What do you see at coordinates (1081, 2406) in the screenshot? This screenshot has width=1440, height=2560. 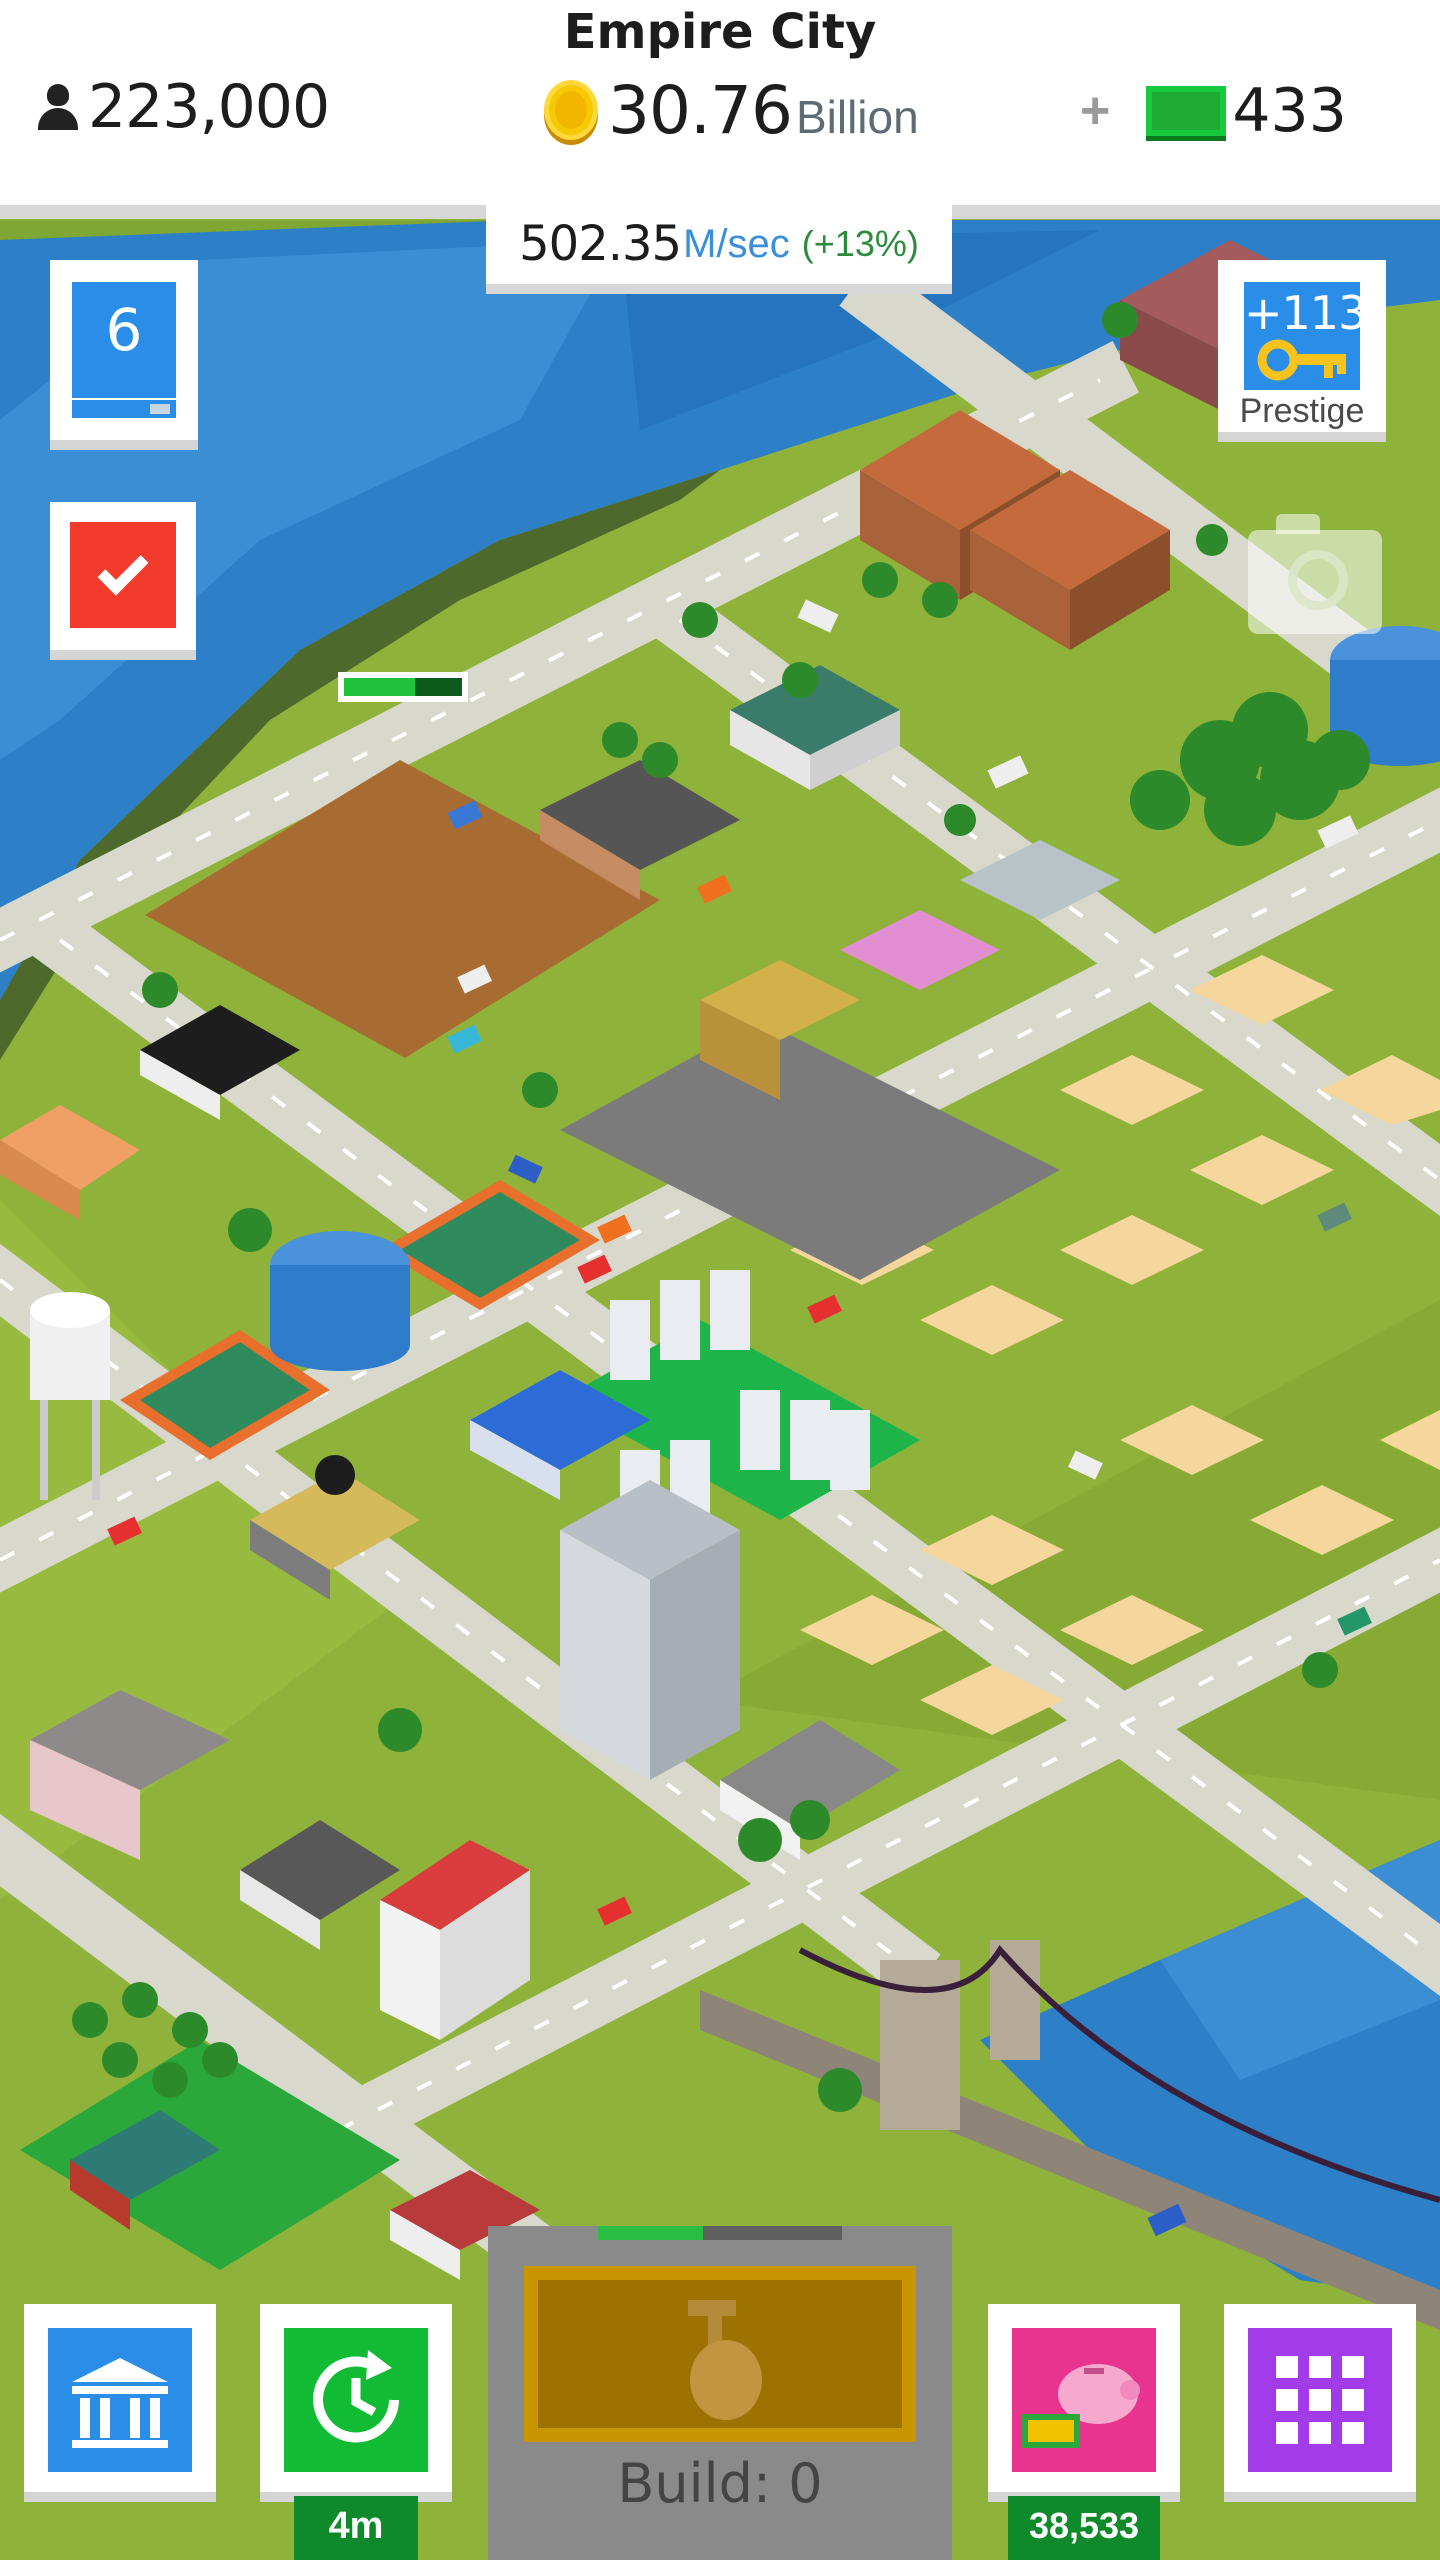 I see `piggy-bank-icon` at bounding box center [1081, 2406].